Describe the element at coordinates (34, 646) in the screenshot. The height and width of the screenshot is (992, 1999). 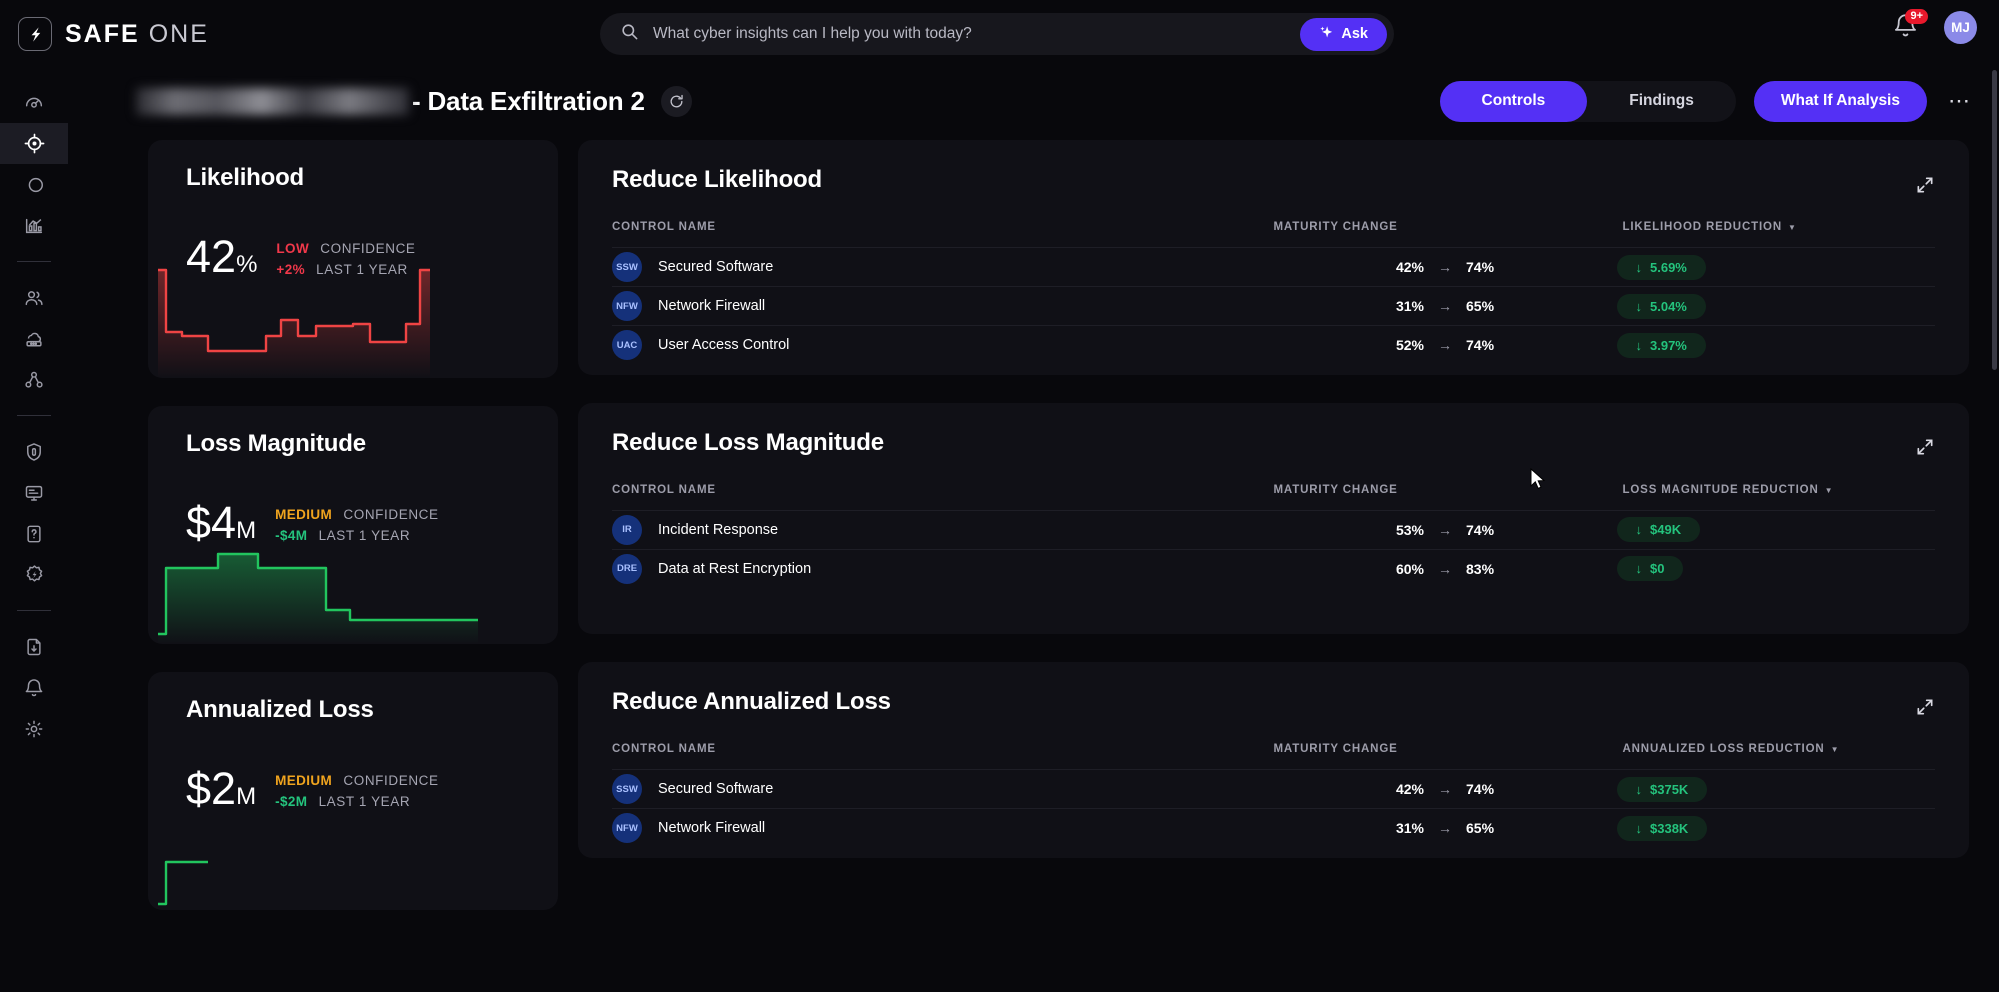
I see `sidebar-item-reports` at that location.